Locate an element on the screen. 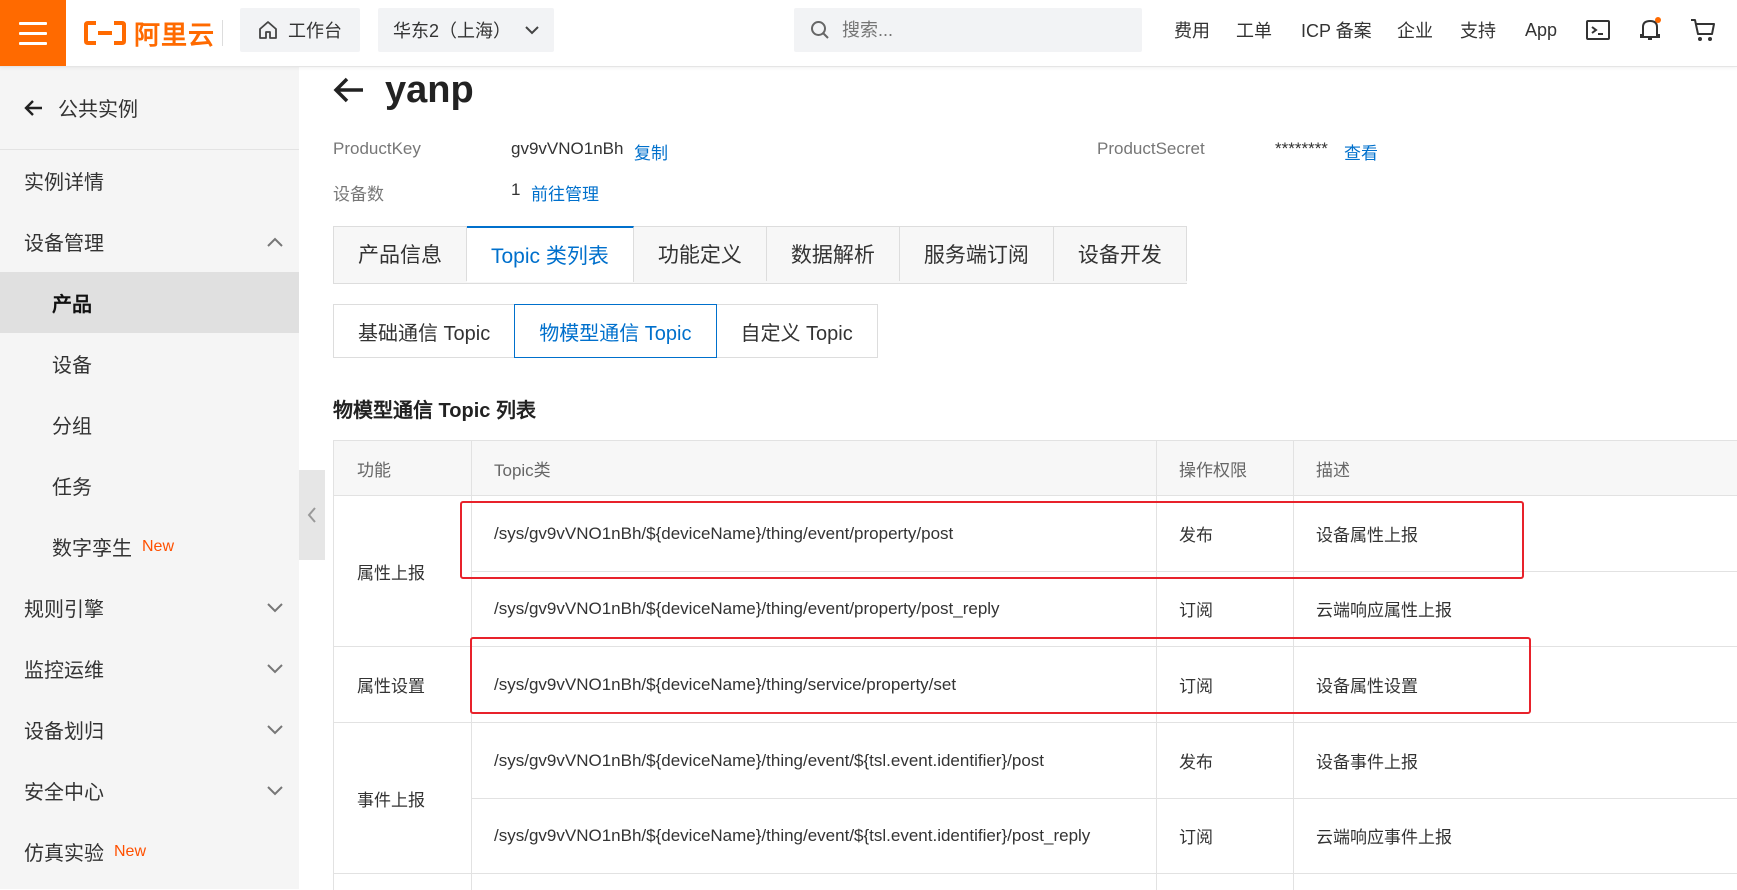 The width and height of the screenshot is (1737, 890). aliyun-logo-icon is located at coordinates (105, 33).